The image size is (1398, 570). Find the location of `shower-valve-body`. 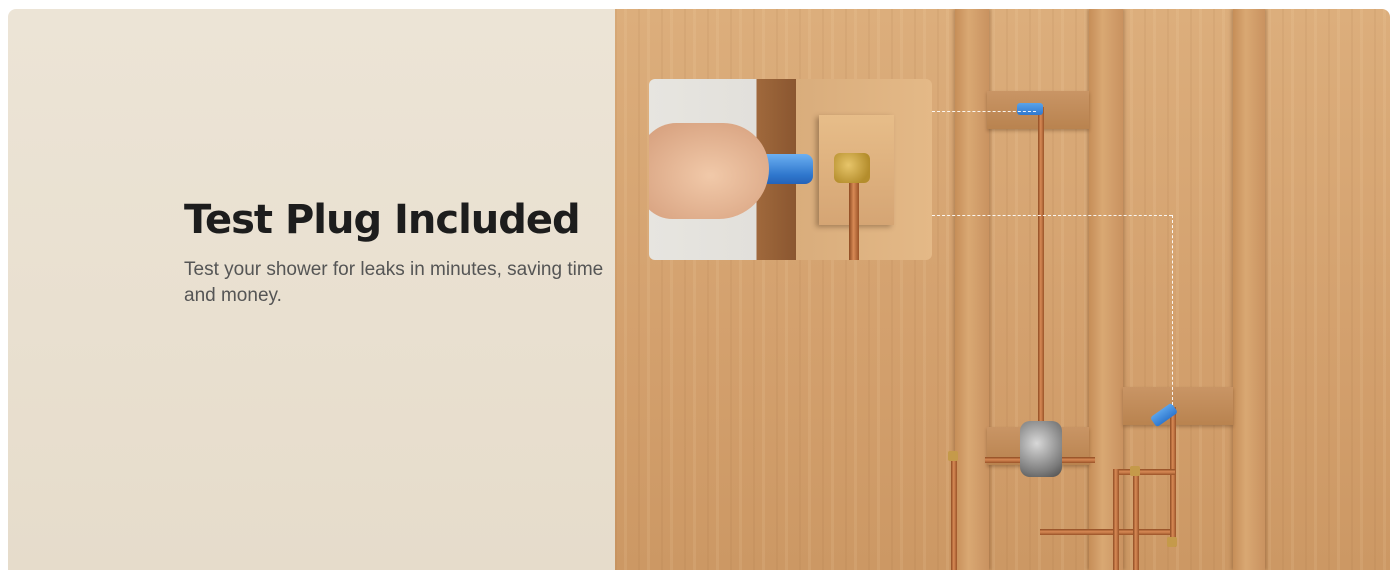

shower-valve-body is located at coordinates (1041, 449).